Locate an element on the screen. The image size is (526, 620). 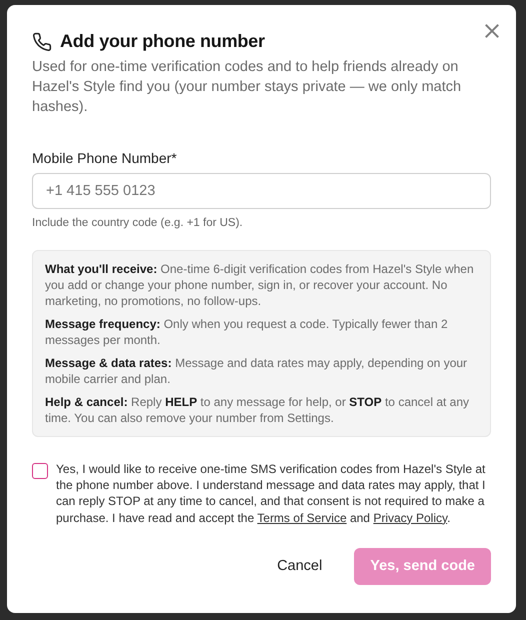
close-button is located at coordinates (492, 31).